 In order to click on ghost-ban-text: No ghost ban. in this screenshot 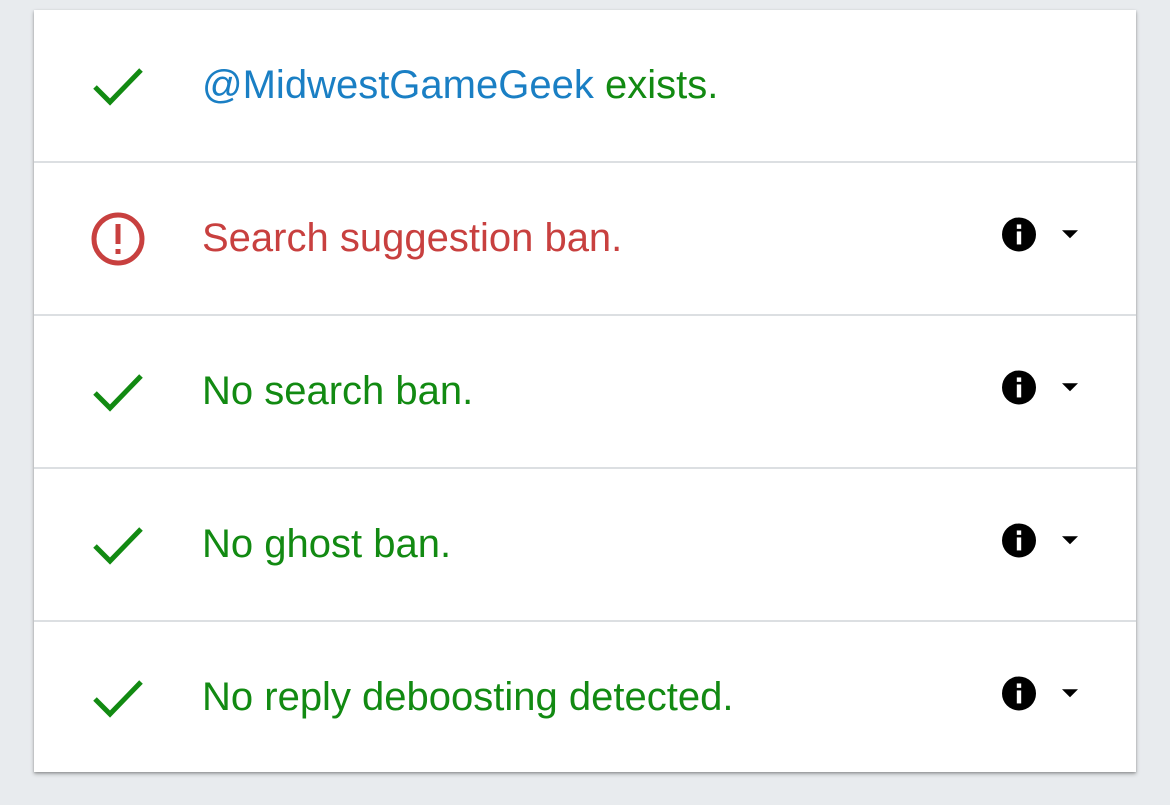, I will do `click(327, 543)`.